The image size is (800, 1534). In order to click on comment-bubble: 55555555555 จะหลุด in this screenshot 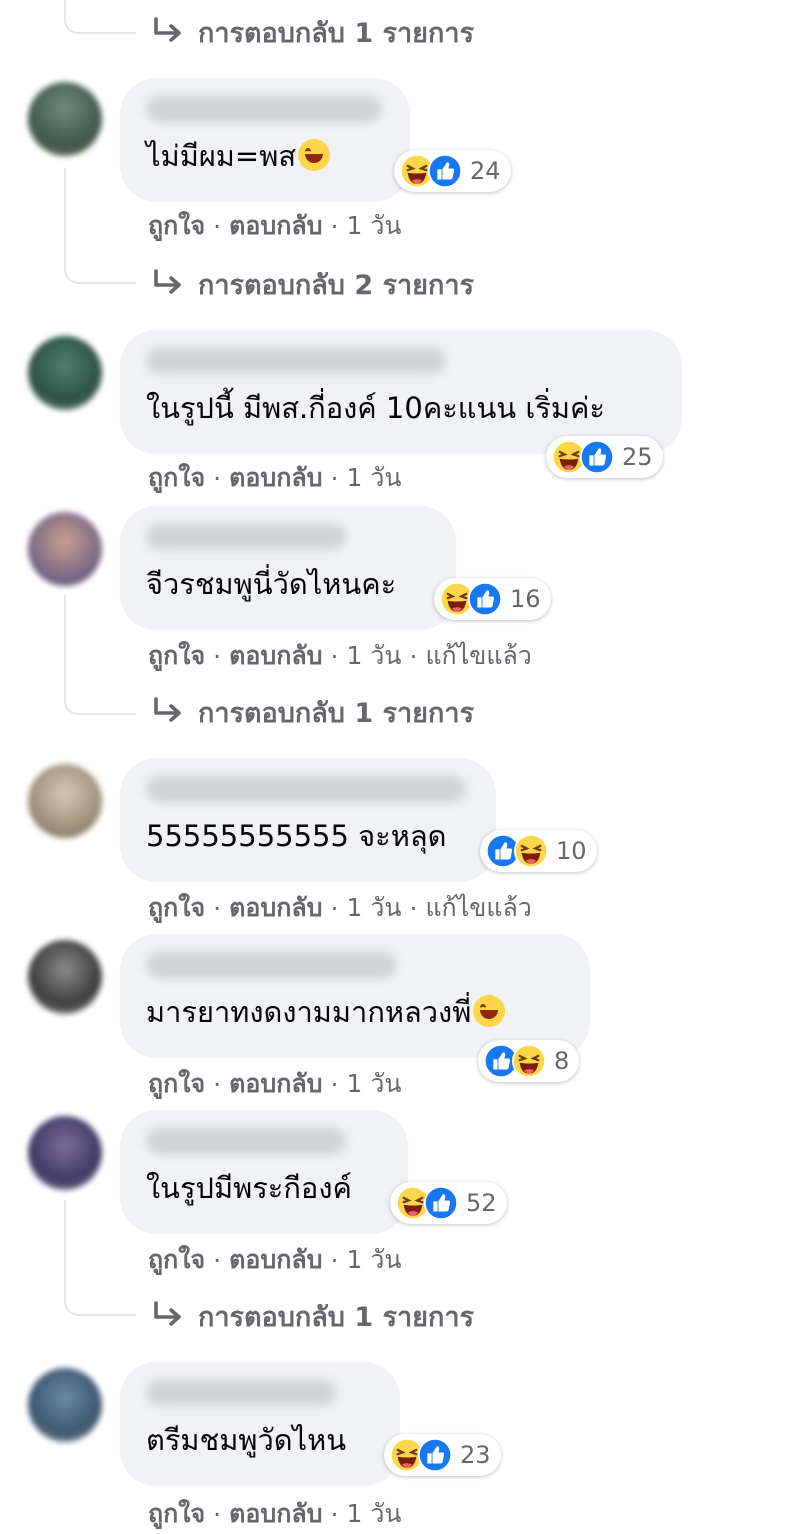, I will do `click(308, 820)`.